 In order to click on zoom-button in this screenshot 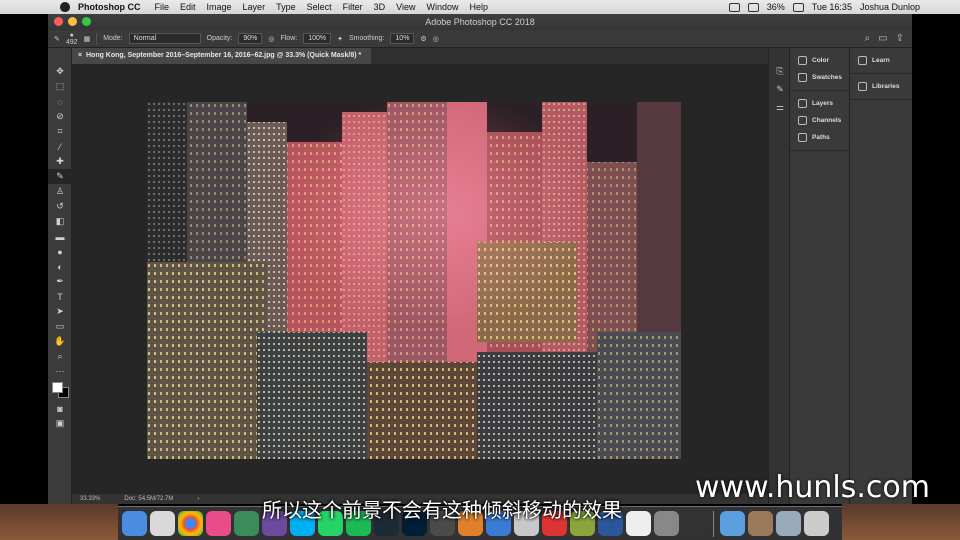, I will do `click(86, 21)`.